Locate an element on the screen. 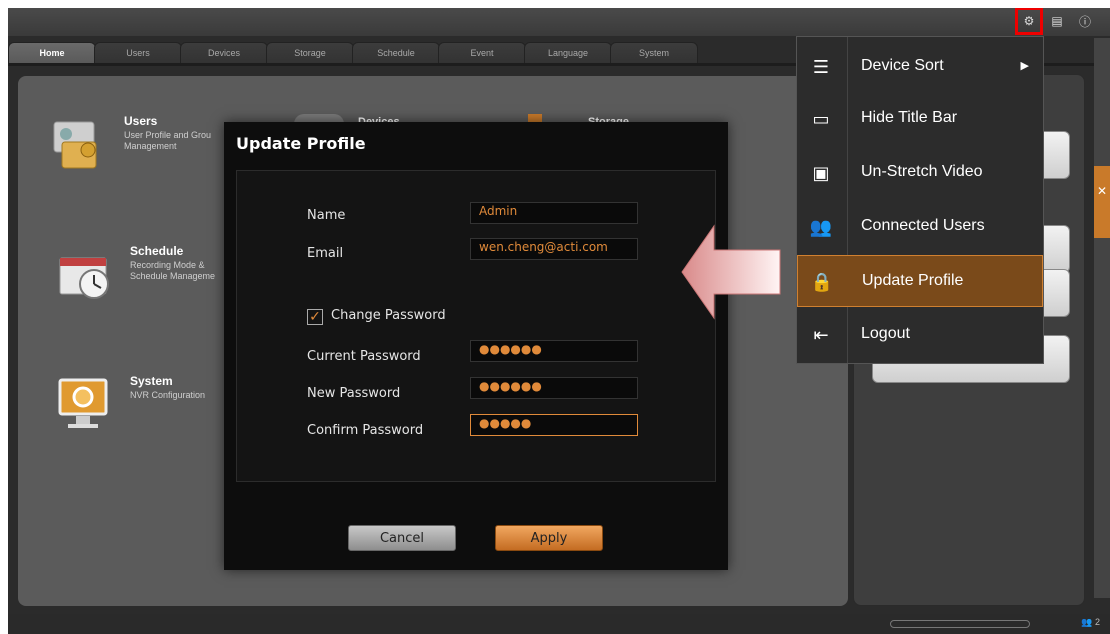 The image size is (1110, 634). menu-item-label: Connected Users is located at coordinates (923, 225).